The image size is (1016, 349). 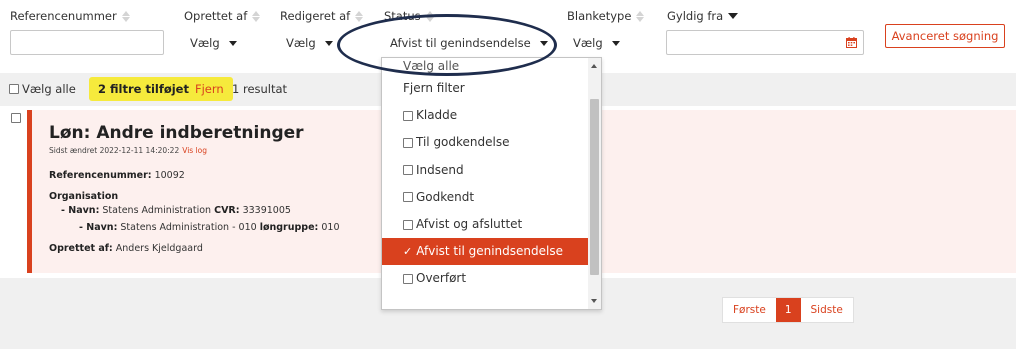 I want to click on last-changed-meta: Sidst ændret 2022-12-11 14:20:22 Vis log, so click(x=128, y=150).